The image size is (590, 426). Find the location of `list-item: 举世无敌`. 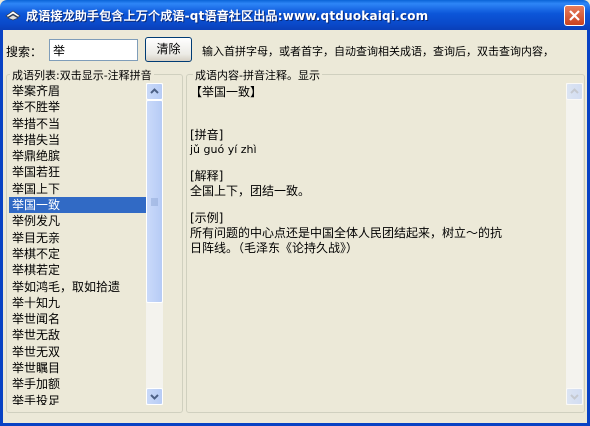

list-item: 举世无敌 is located at coordinates (86, 335).